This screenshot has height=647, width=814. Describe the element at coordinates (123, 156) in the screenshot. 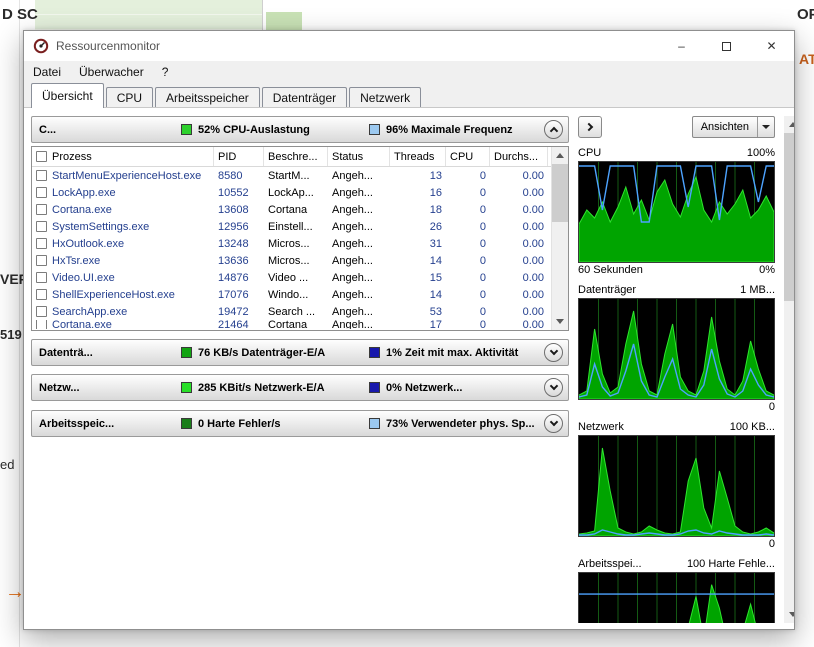

I see `header-prozess: Prozess` at that location.